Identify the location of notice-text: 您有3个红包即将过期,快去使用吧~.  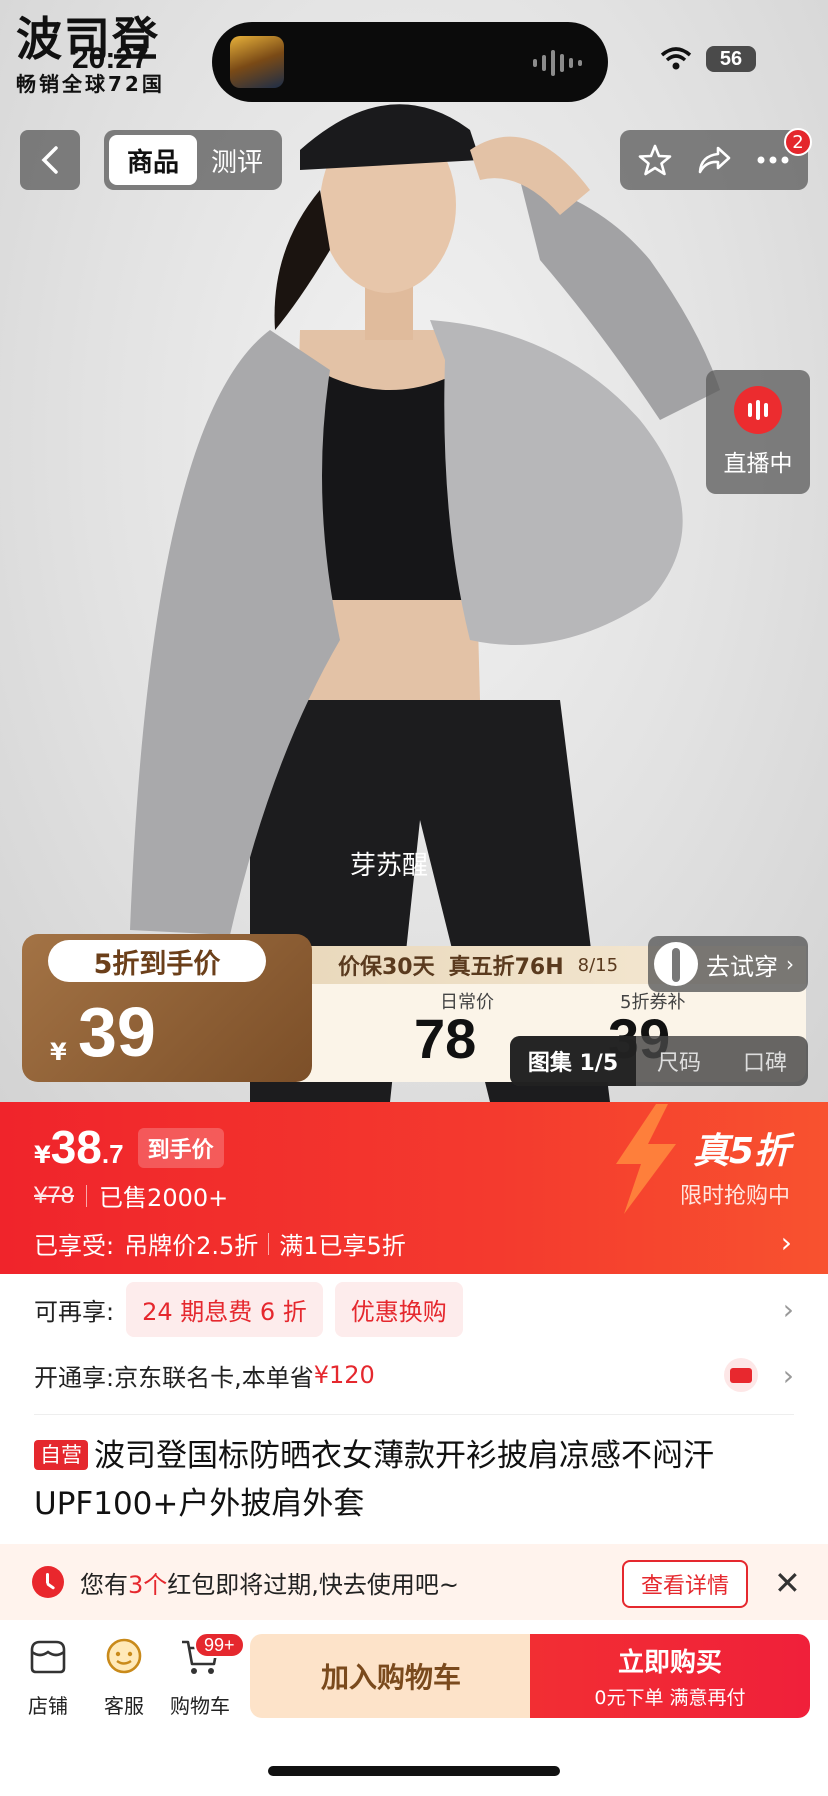
(269, 1582).